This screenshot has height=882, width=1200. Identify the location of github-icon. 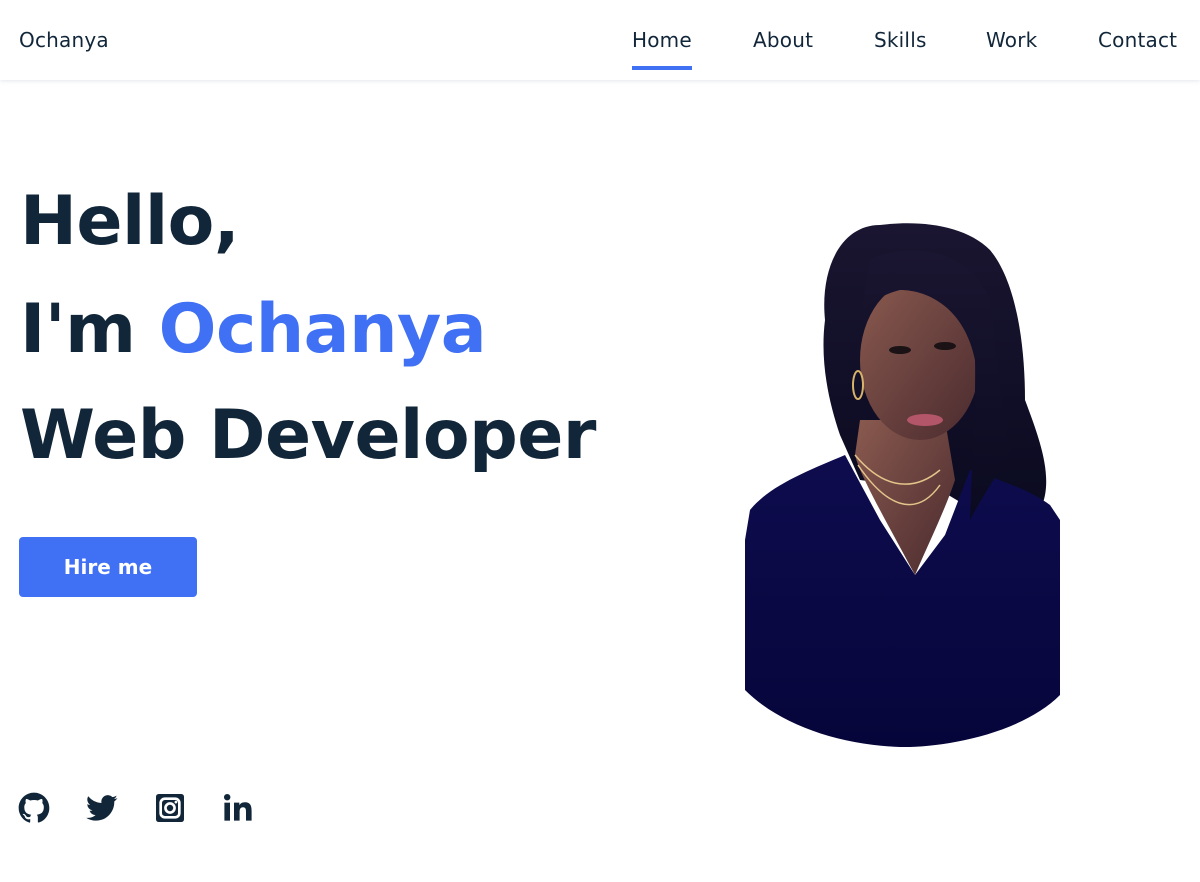
(34, 807).